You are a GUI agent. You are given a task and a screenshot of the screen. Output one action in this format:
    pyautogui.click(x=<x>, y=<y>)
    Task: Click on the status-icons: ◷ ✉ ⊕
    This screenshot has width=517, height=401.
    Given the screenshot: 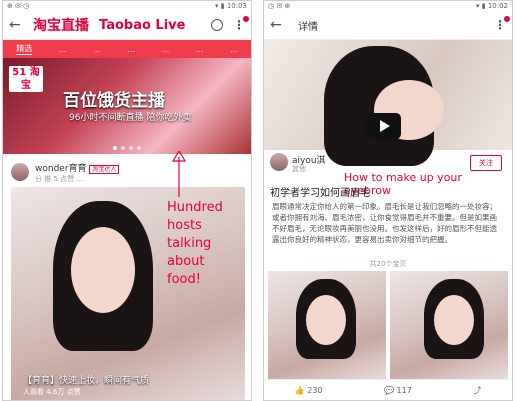 What is the action you would take?
    pyautogui.click(x=279, y=6)
    